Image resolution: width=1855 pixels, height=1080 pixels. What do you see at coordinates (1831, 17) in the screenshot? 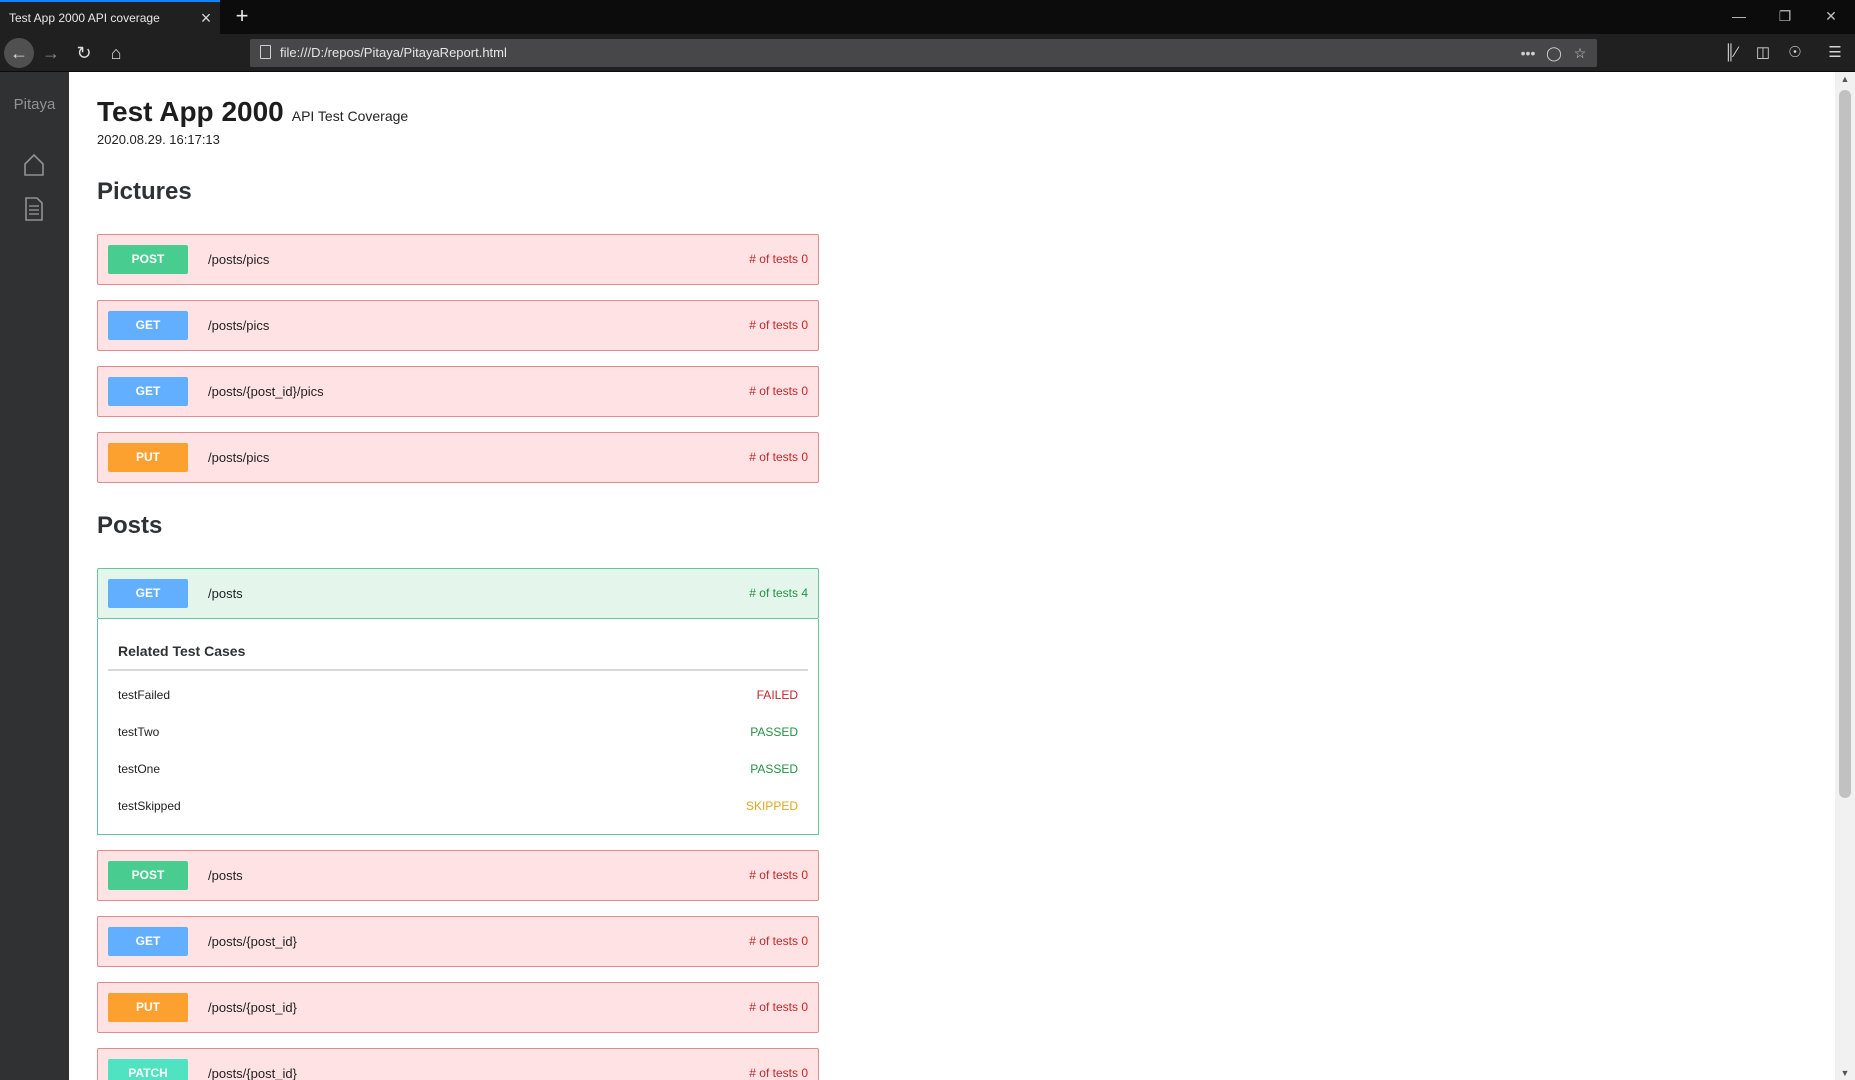
I see `window-close-icon: ✕` at bounding box center [1831, 17].